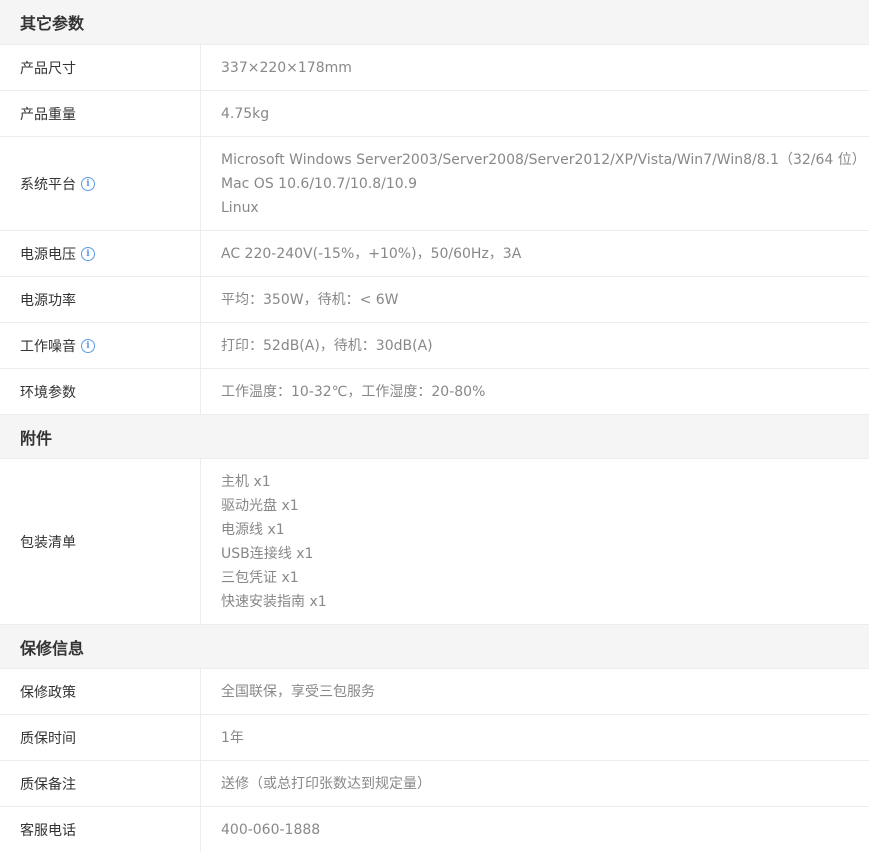  I want to click on spec-label-text: 包装清单, so click(48, 542).